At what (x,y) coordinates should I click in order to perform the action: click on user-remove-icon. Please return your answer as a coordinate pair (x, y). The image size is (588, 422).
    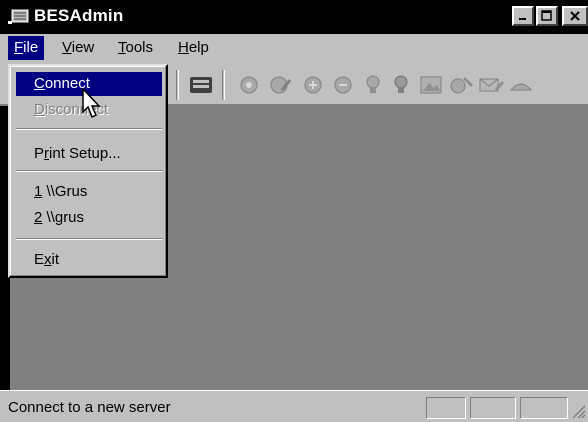
    Looking at the image, I should click on (343, 85).